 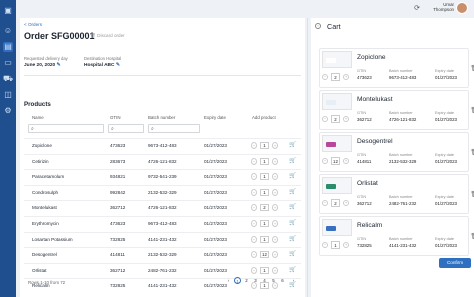 What do you see at coordinates (455, 263) in the screenshot?
I see `confirm-button: Confirm` at bounding box center [455, 263].